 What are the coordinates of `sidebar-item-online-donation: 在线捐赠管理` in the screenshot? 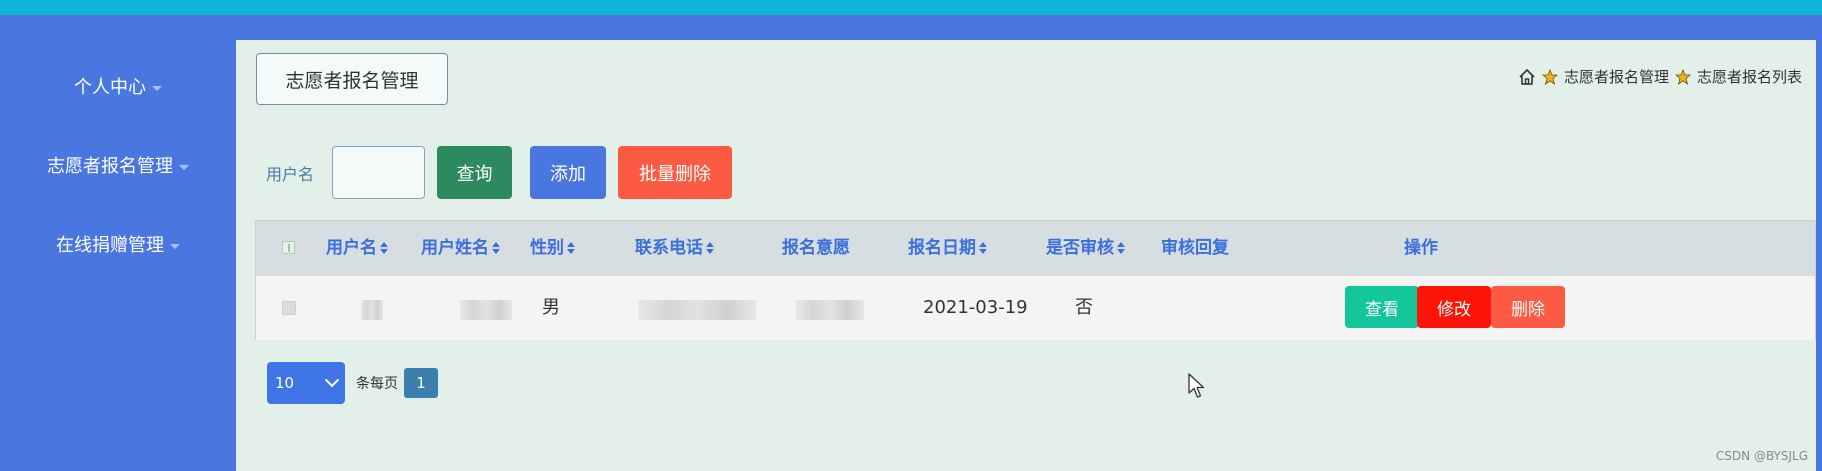 It's located at (118, 244).